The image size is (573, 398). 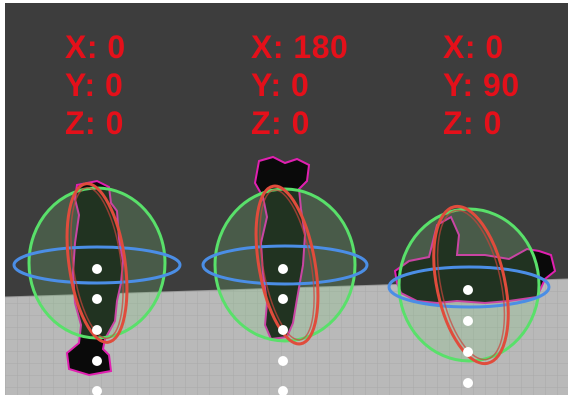 I want to click on z-rotation-ring-green, so click(x=469, y=285).